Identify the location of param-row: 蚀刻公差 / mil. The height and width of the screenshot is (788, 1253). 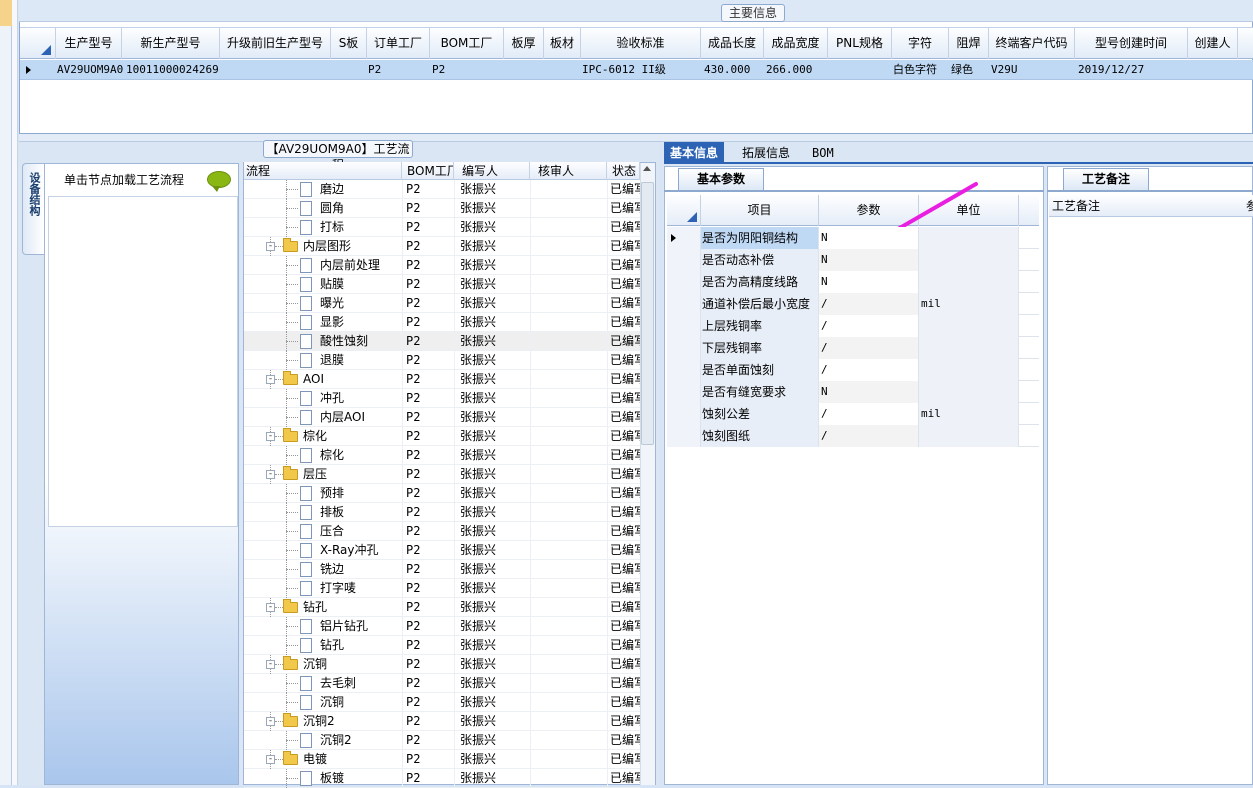
(853, 414).